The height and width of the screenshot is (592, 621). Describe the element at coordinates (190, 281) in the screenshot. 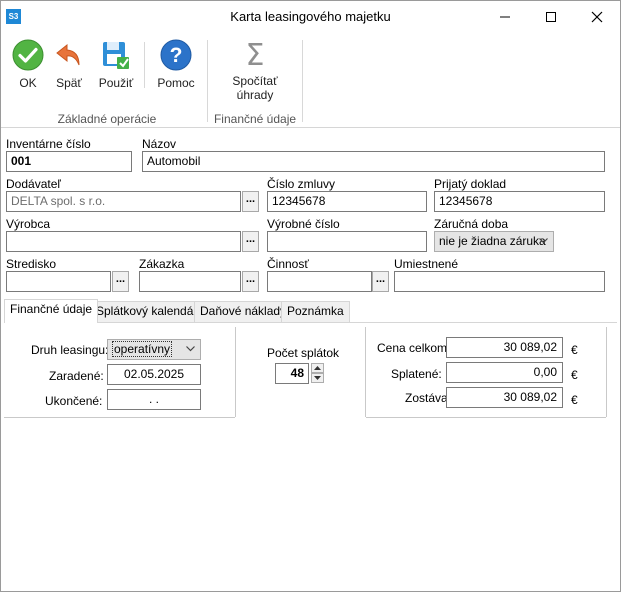

I see `order-field` at that location.